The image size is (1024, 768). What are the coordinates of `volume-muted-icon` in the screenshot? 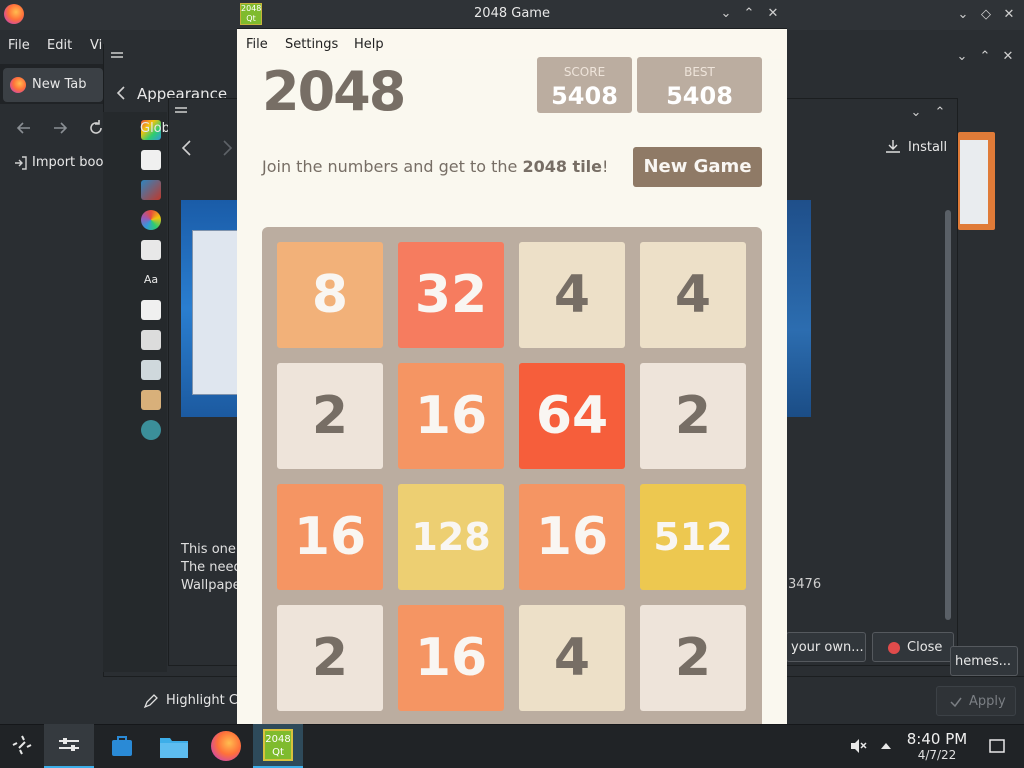 It's located at (858, 746).